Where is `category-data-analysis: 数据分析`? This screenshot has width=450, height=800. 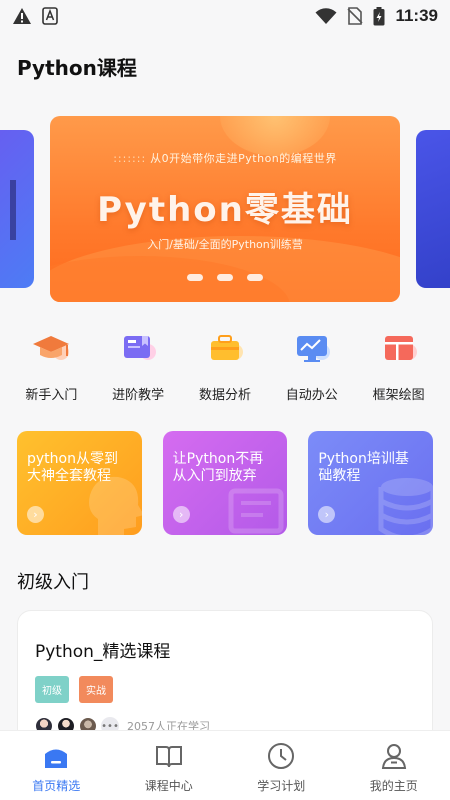 category-data-analysis: 数据分析 is located at coordinates (225, 370).